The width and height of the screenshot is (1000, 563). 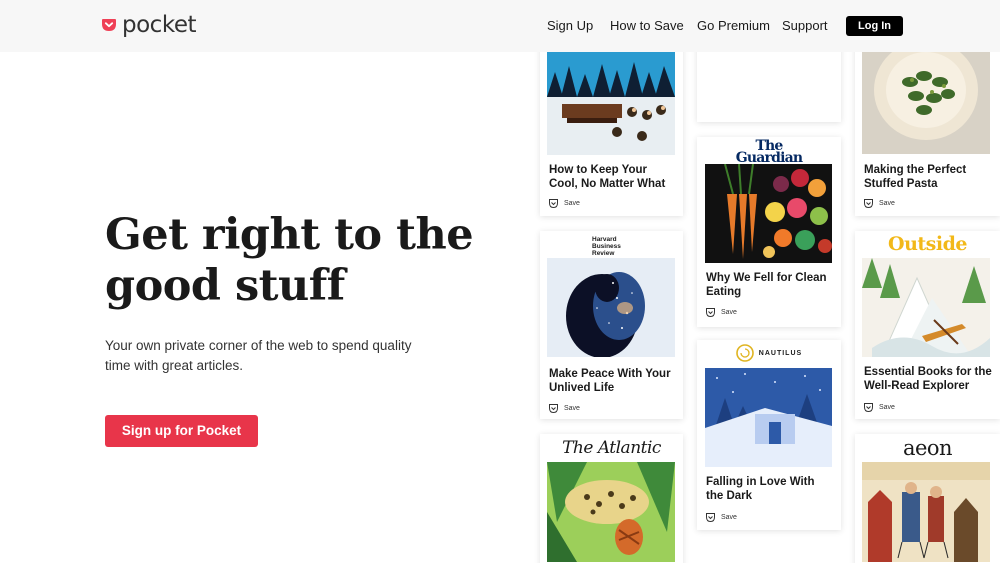 I want to click on publisher-logo-nautilus: NAUTILUS, so click(x=769, y=353).